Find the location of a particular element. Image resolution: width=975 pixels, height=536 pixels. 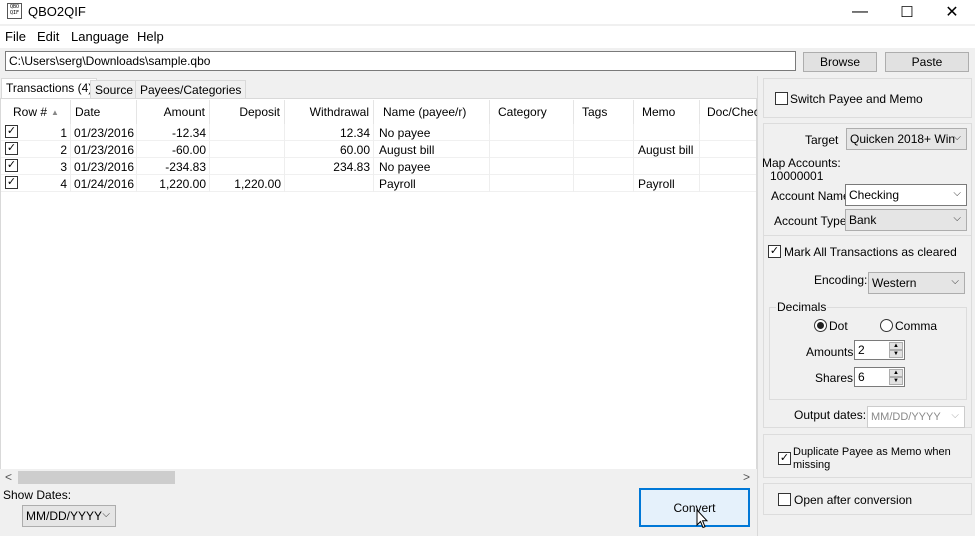

switch-payee-memo-checkbox is located at coordinates (781, 98).